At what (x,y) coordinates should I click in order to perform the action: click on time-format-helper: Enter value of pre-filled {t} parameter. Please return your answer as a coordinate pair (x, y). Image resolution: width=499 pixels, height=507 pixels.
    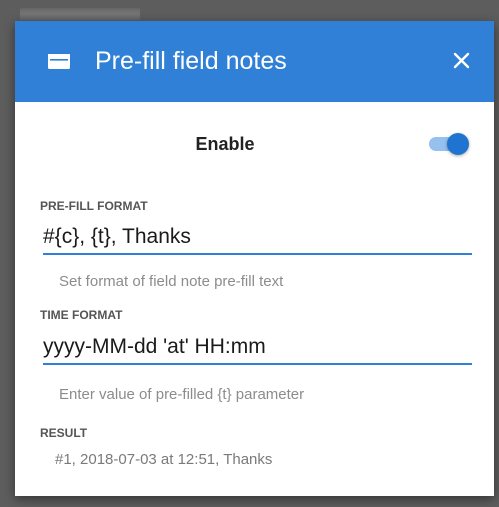
    Looking at the image, I should click on (182, 394).